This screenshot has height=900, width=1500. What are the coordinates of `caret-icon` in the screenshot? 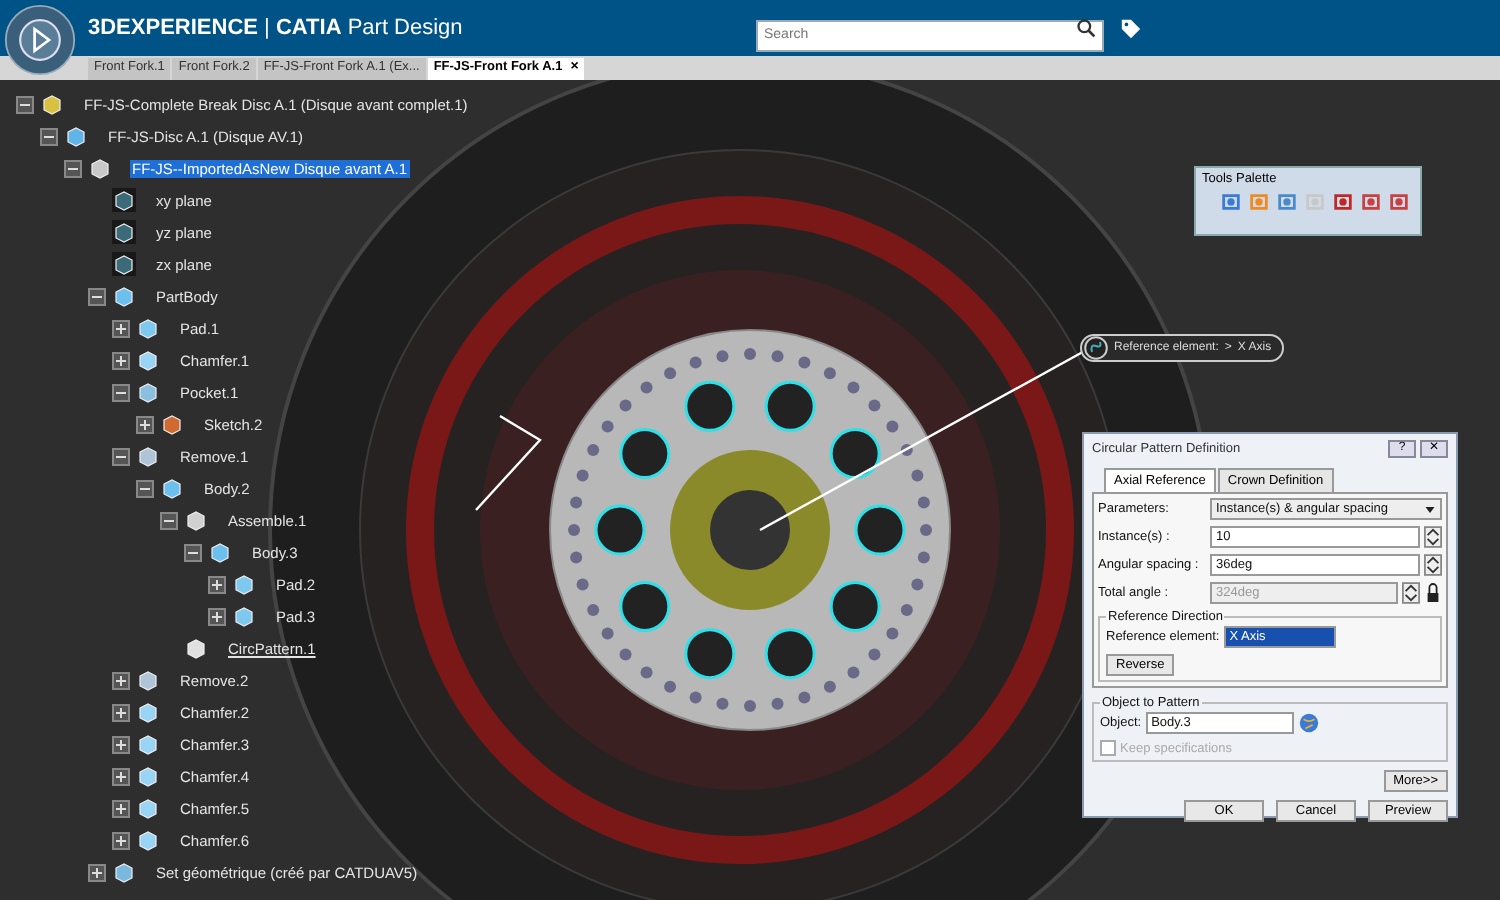 It's located at (1430, 509).